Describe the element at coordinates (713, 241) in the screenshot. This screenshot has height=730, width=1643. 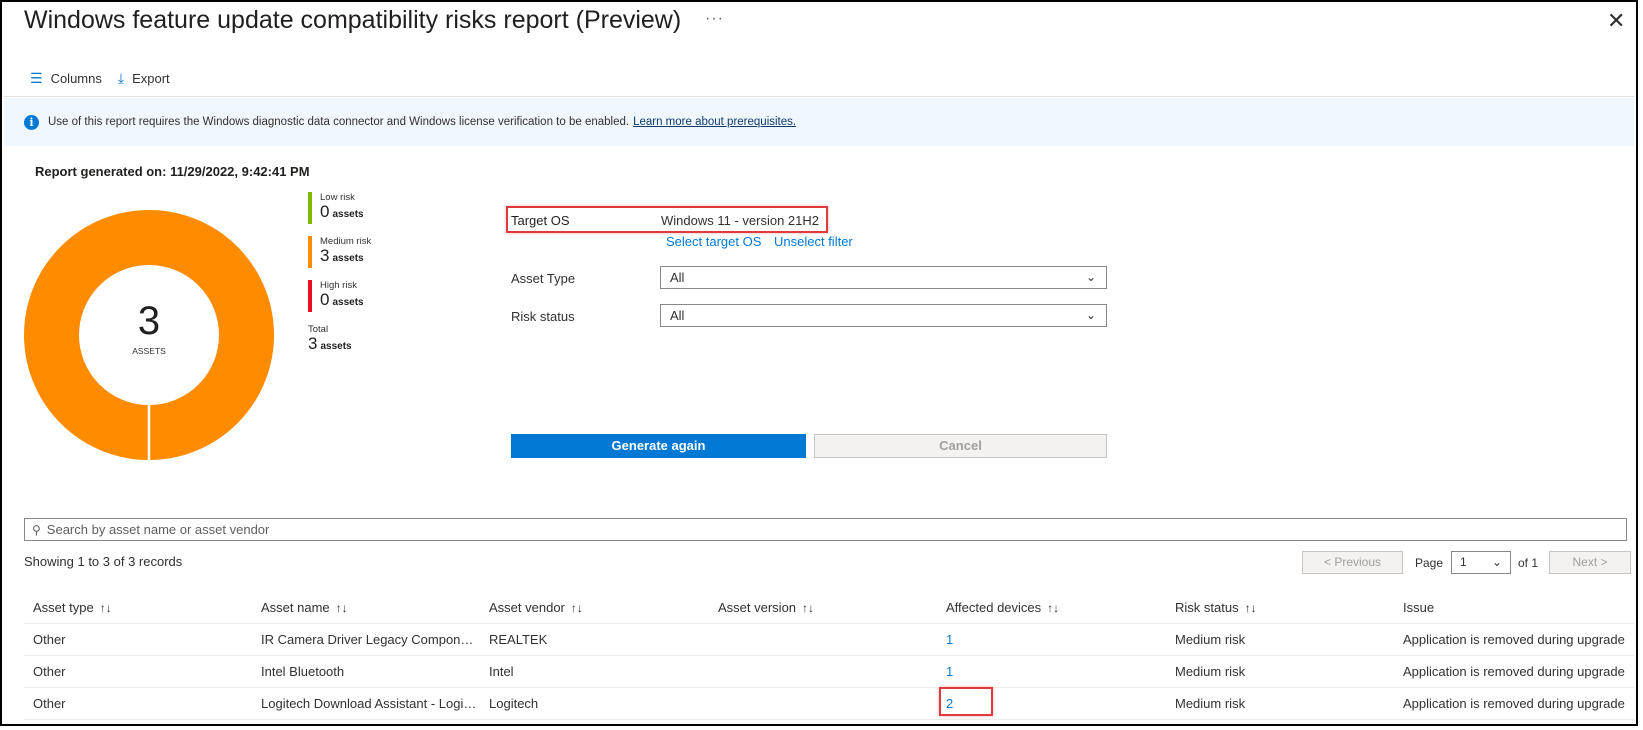
I see `select-target-os-link: Select target OS` at that location.